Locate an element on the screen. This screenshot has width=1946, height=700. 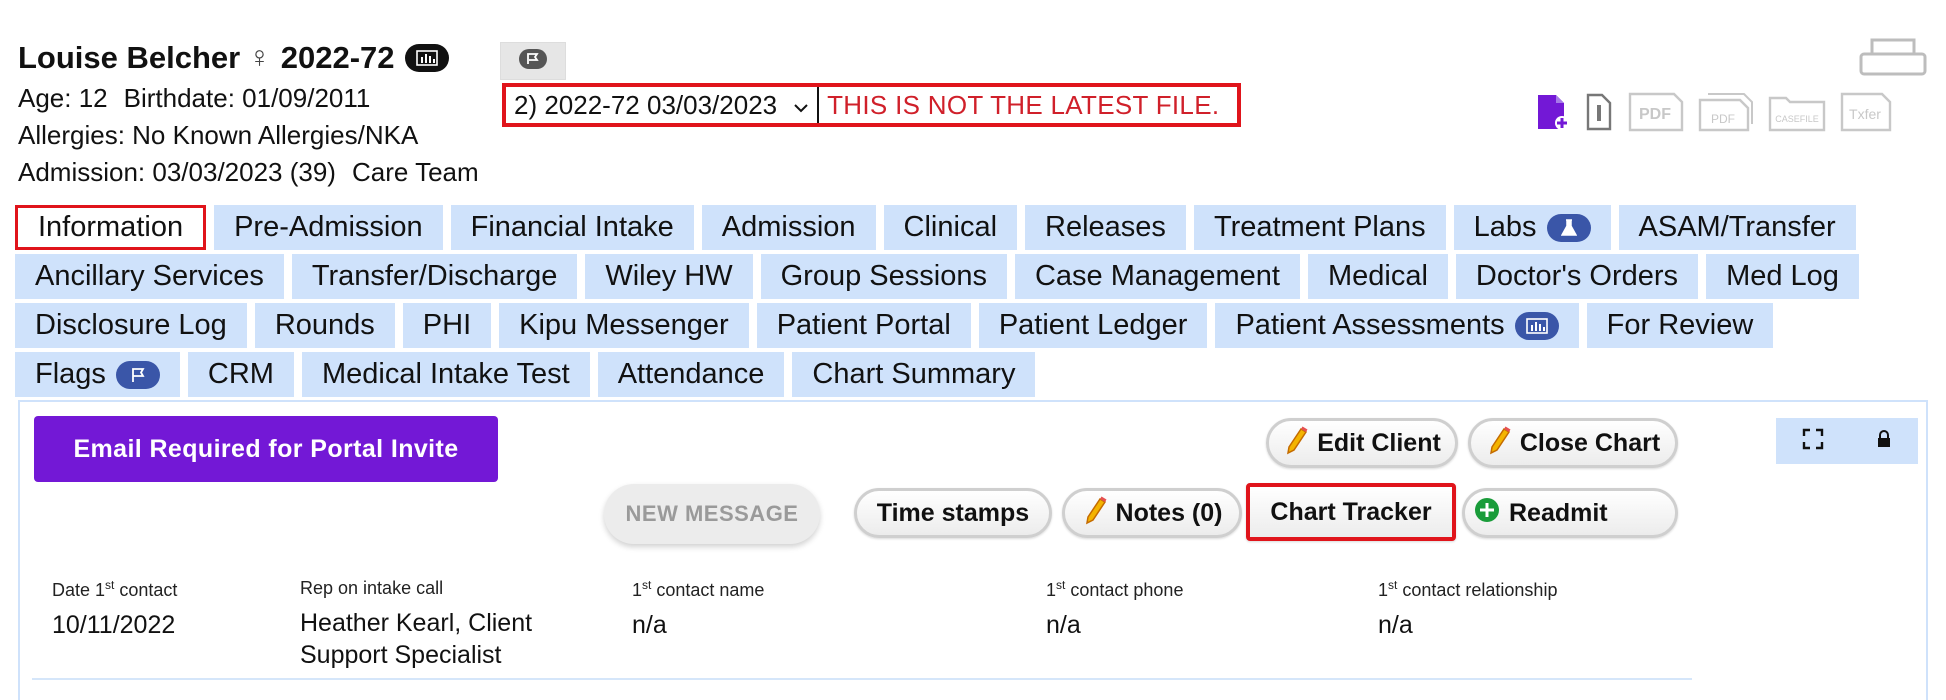
tab-patient-assessments-label: Patient Assessments is located at coordinates (1370, 325).